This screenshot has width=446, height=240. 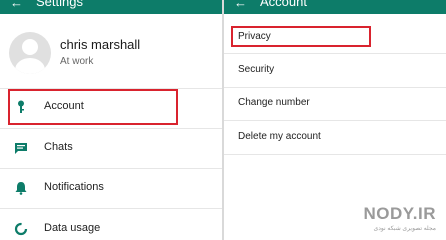 I want to click on account-appbar: ← Account, so click(x=335, y=7).